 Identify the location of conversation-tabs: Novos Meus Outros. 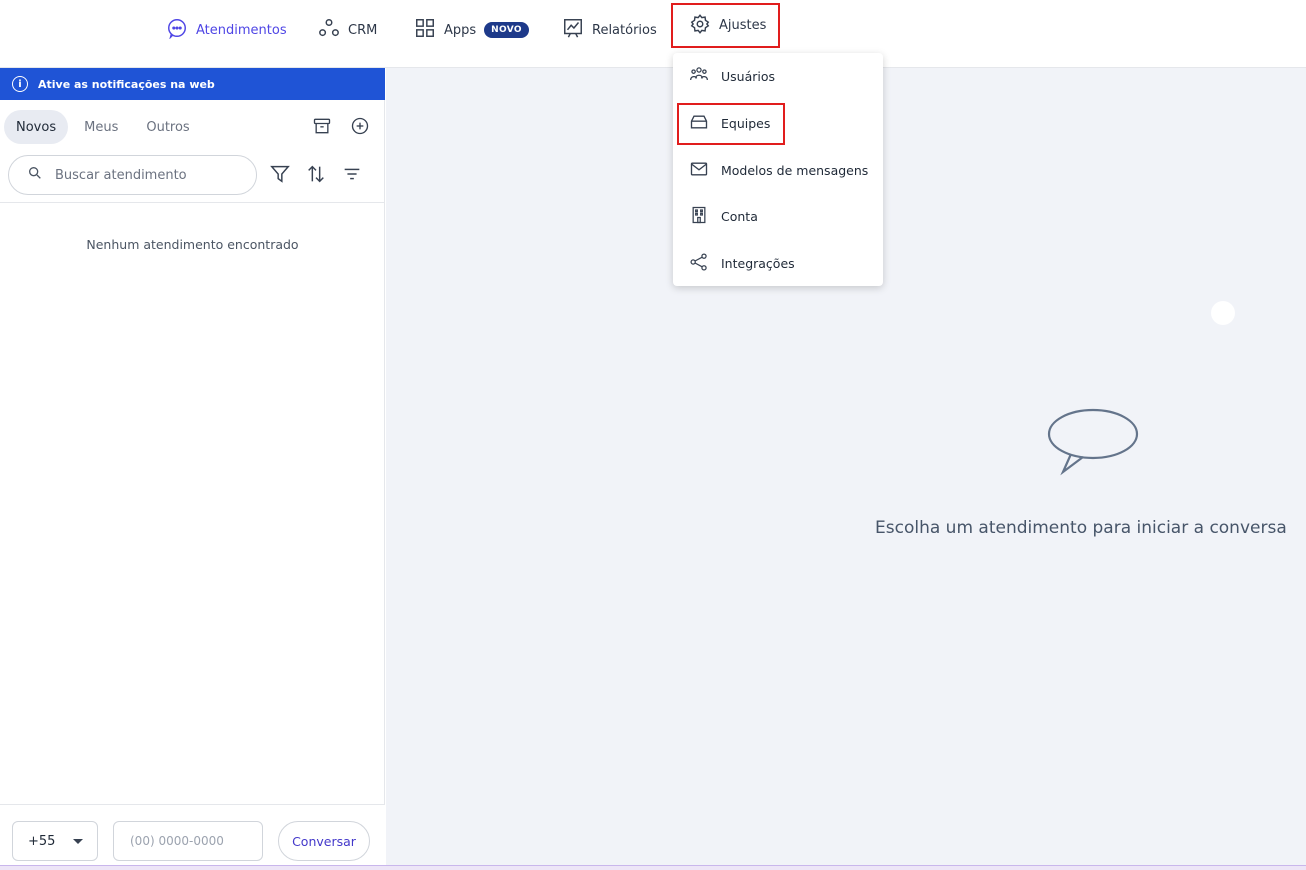
(103, 127).